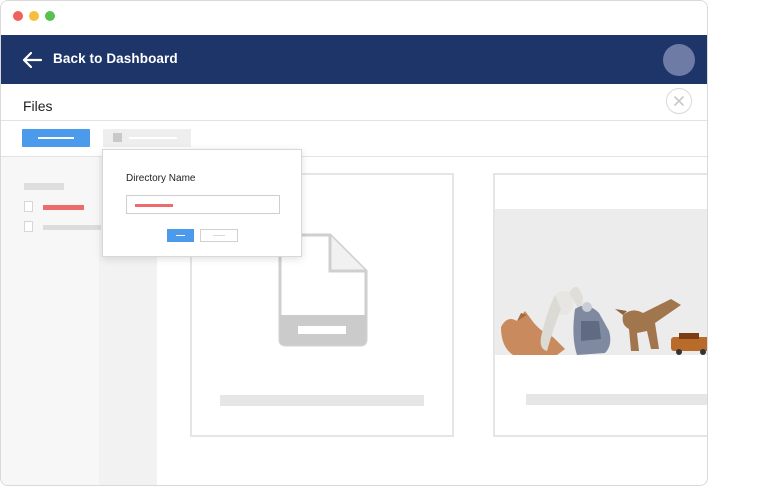  Describe the element at coordinates (38, 106) in the screenshot. I see `page-title: Files` at that location.